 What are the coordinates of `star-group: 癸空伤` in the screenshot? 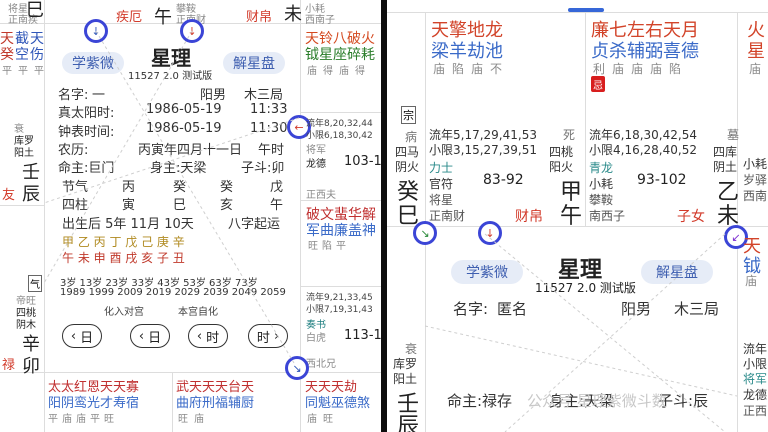 It's located at (22, 55).